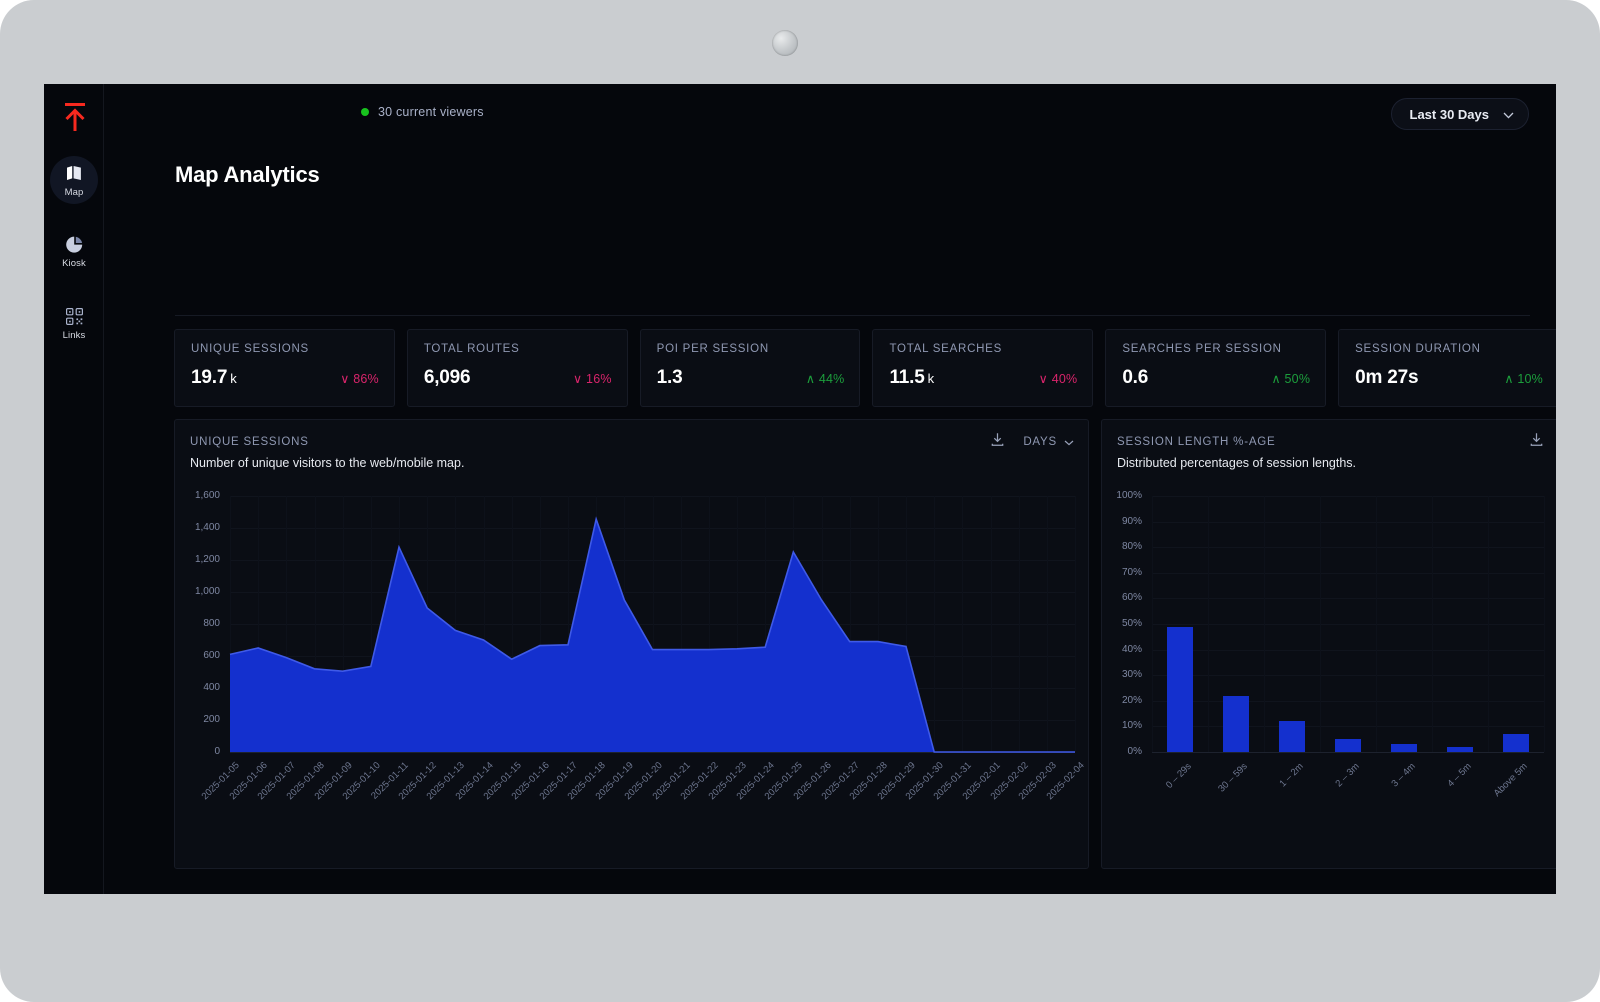  I want to click on y-axis-tick-label: 30%, so click(1131, 675).